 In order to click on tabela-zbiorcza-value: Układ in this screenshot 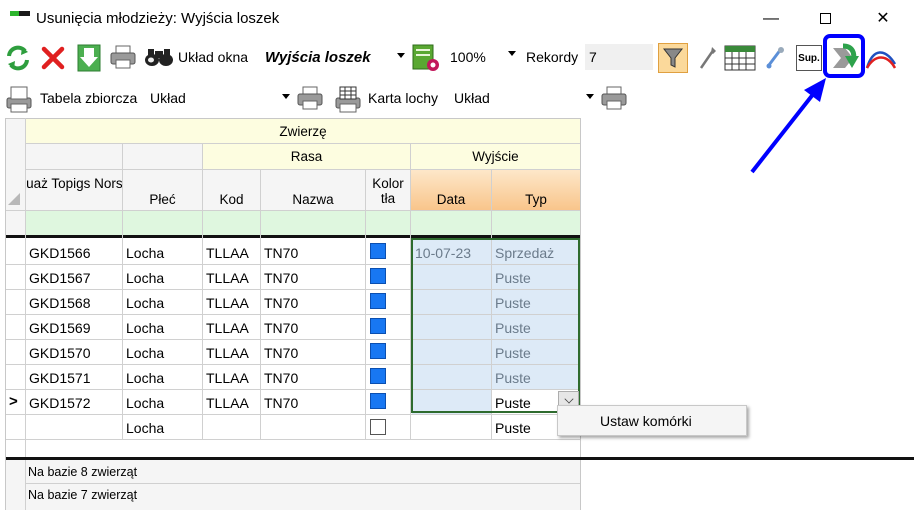, I will do `click(168, 98)`.